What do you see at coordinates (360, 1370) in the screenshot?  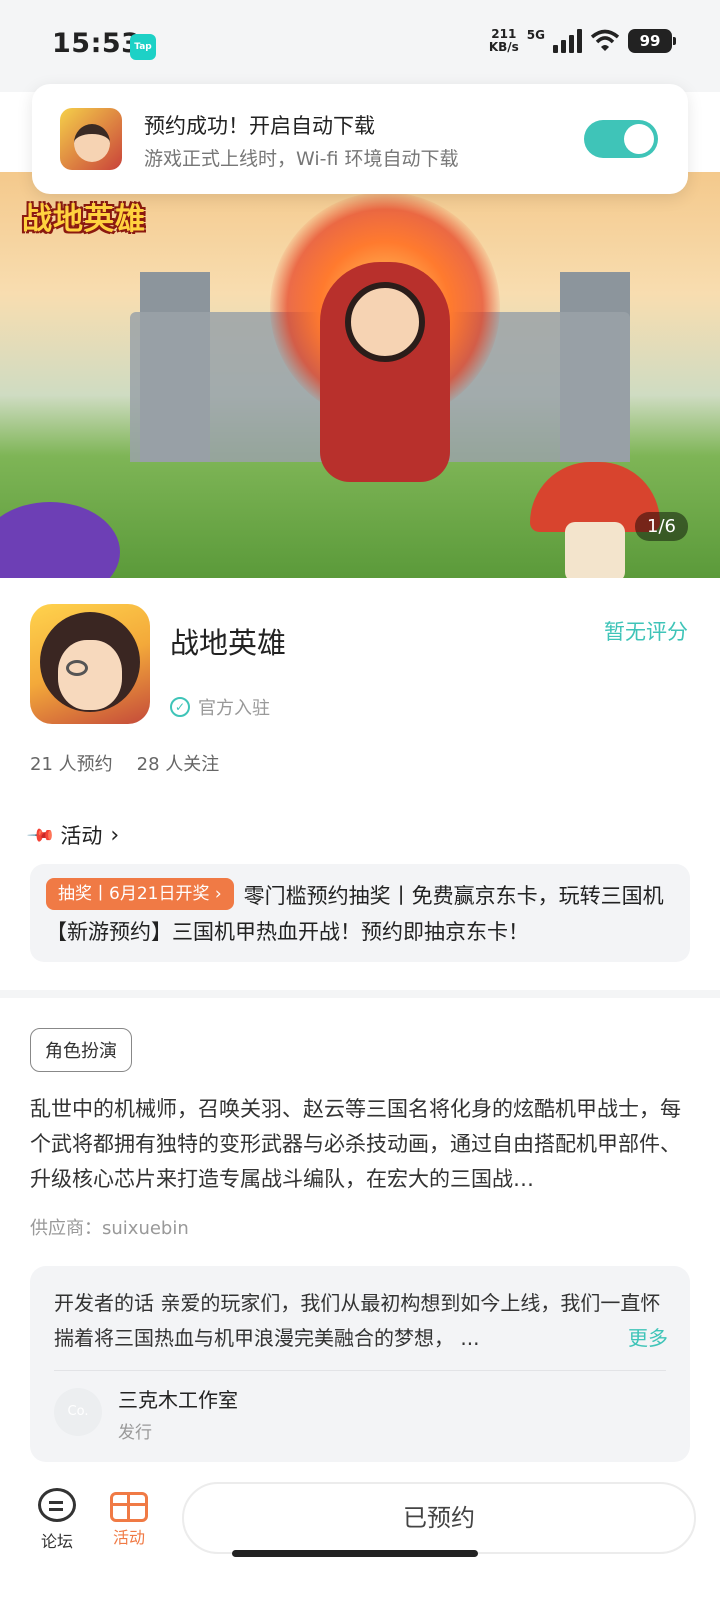 I see `divider` at bounding box center [360, 1370].